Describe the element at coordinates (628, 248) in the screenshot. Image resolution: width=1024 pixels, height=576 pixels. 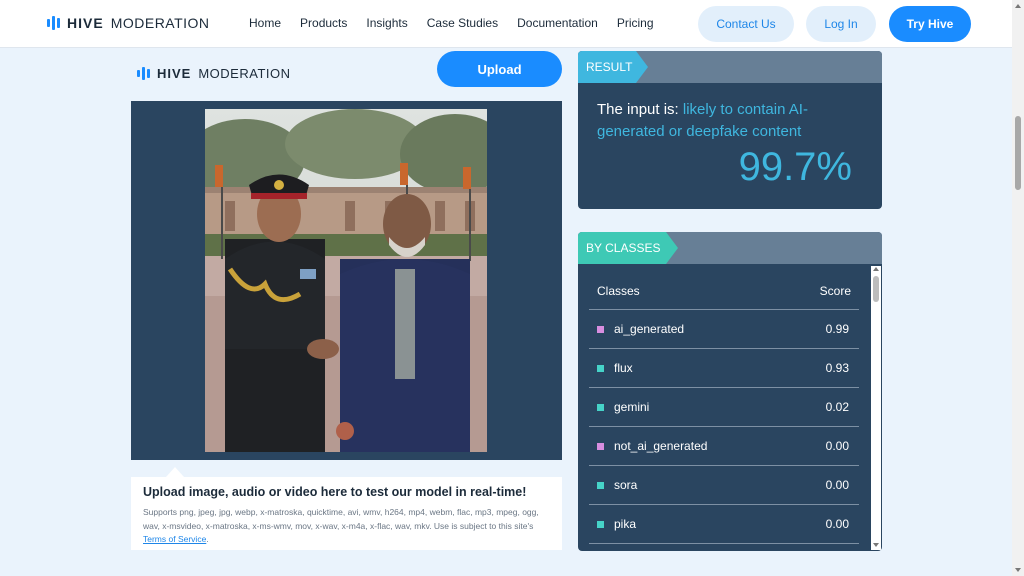
I see `by-classes-tag: BY CLASSES` at that location.